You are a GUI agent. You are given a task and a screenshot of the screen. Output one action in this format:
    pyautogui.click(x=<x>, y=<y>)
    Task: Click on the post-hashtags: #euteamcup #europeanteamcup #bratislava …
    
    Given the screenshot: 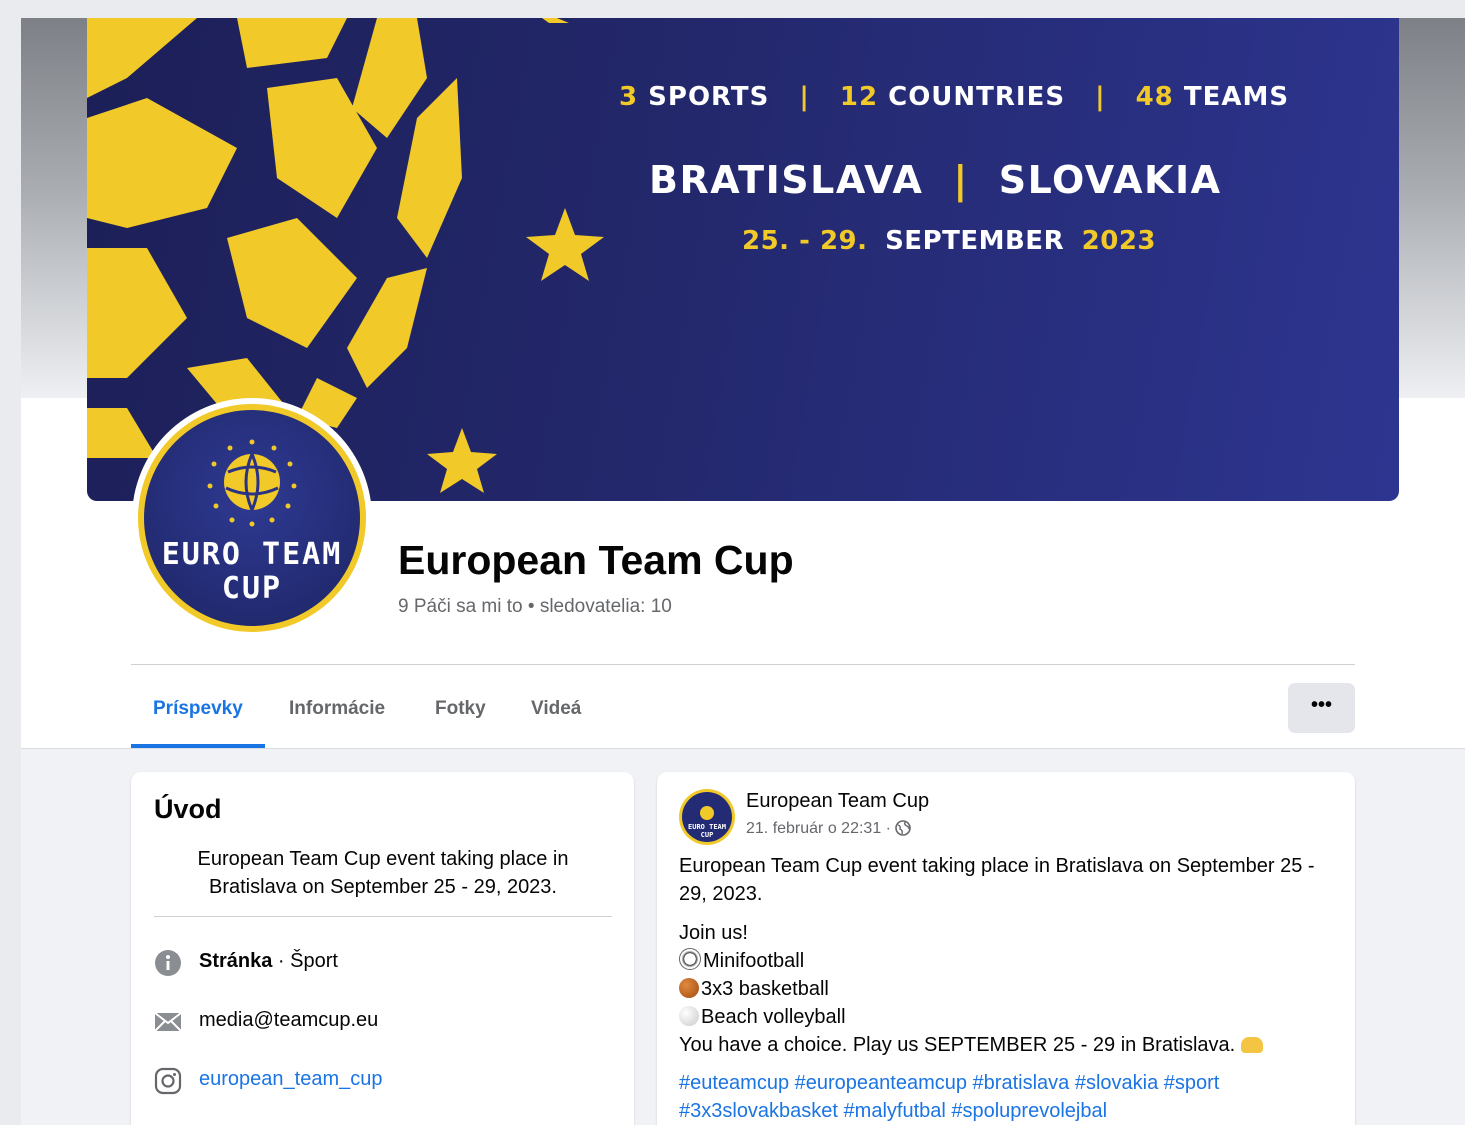 What is the action you would take?
    pyautogui.click(x=1004, y=1097)
    